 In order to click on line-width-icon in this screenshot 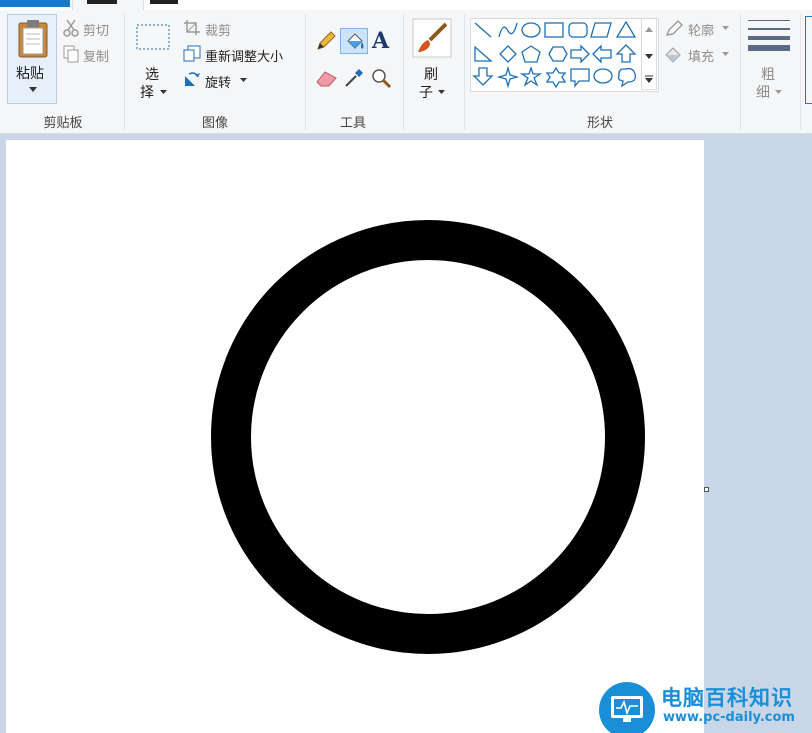, I will do `click(769, 35)`.